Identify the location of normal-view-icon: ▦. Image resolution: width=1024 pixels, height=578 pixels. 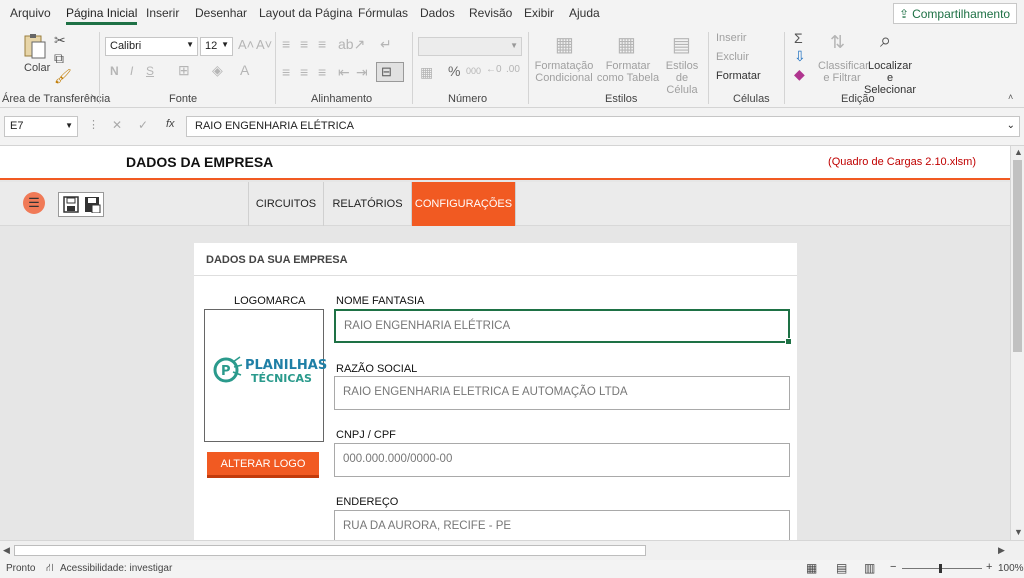
(811, 568).